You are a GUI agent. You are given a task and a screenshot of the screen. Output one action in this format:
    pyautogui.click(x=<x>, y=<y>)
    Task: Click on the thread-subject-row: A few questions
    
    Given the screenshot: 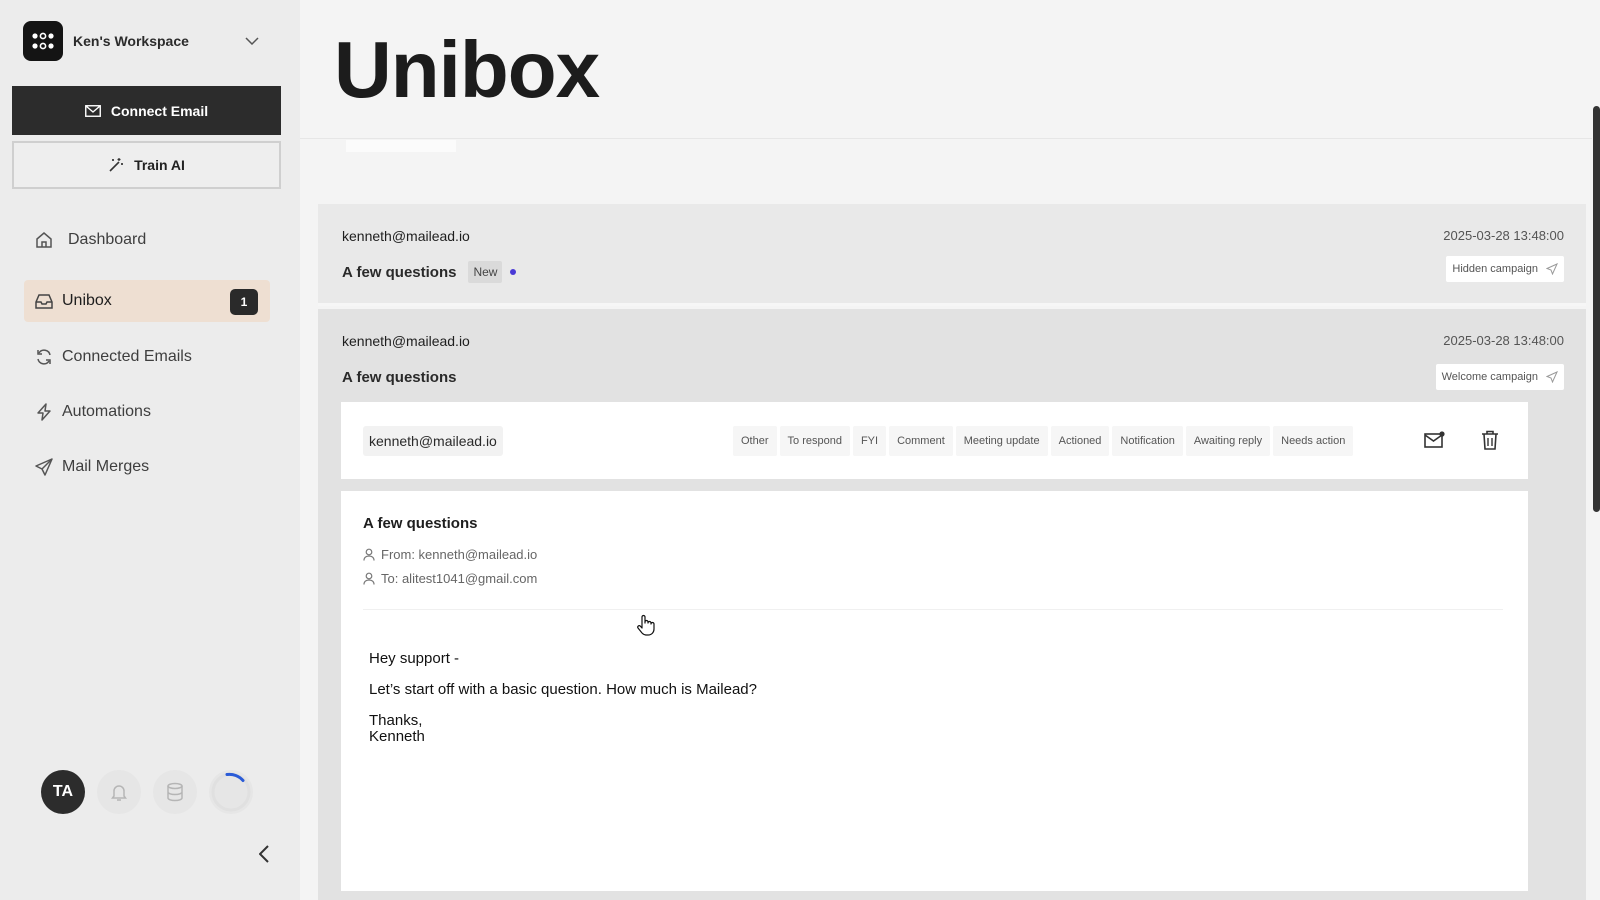 What is the action you would take?
    pyautogui.click(x=399, y=377)
    